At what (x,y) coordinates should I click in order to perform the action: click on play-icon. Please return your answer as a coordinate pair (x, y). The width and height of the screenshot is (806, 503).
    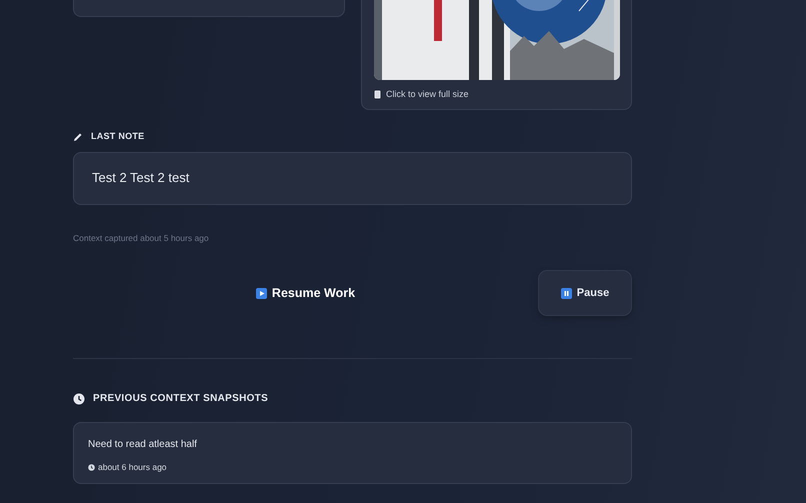
    Looking at the image, I should click on (261, 293).